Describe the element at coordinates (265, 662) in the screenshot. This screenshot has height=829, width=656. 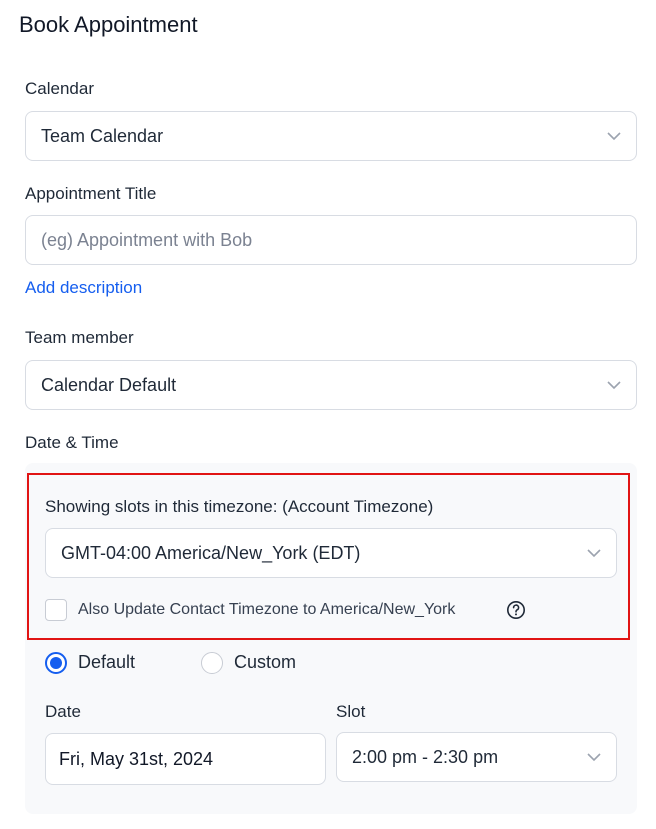
I see `custom-radio-label: Custom` at that location.